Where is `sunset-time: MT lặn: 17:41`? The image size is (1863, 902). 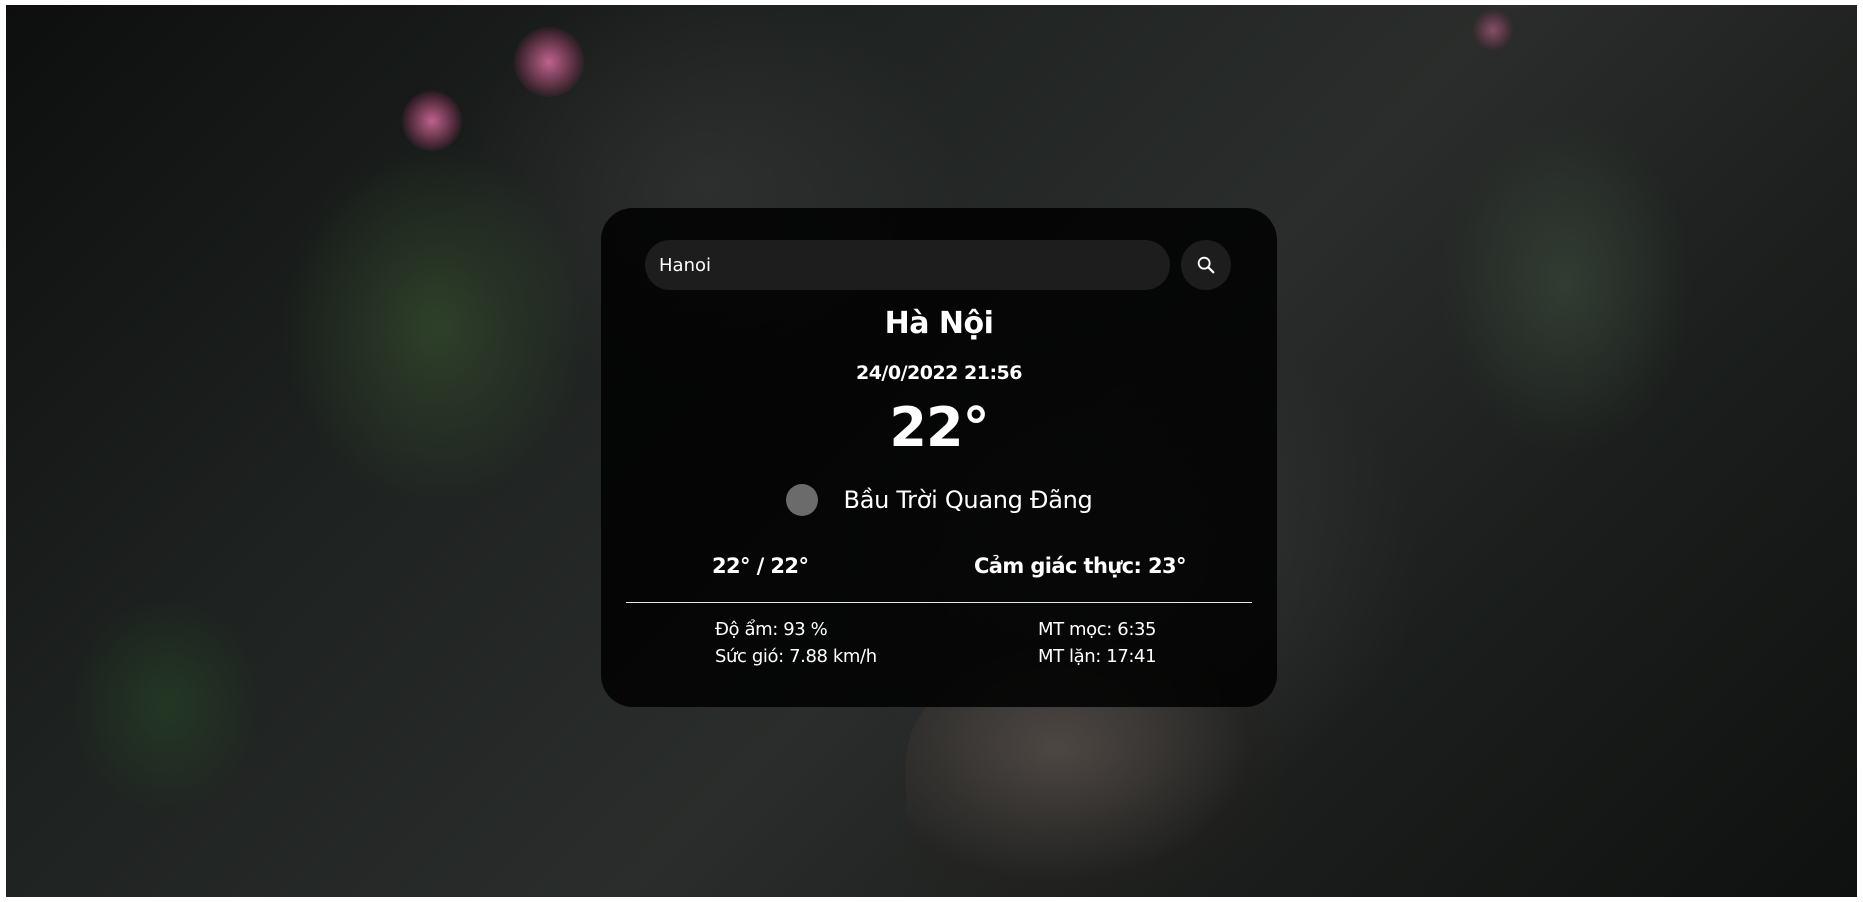
sunset-time: MT lặn: 17:41 is located at coordinates (1097, 656).